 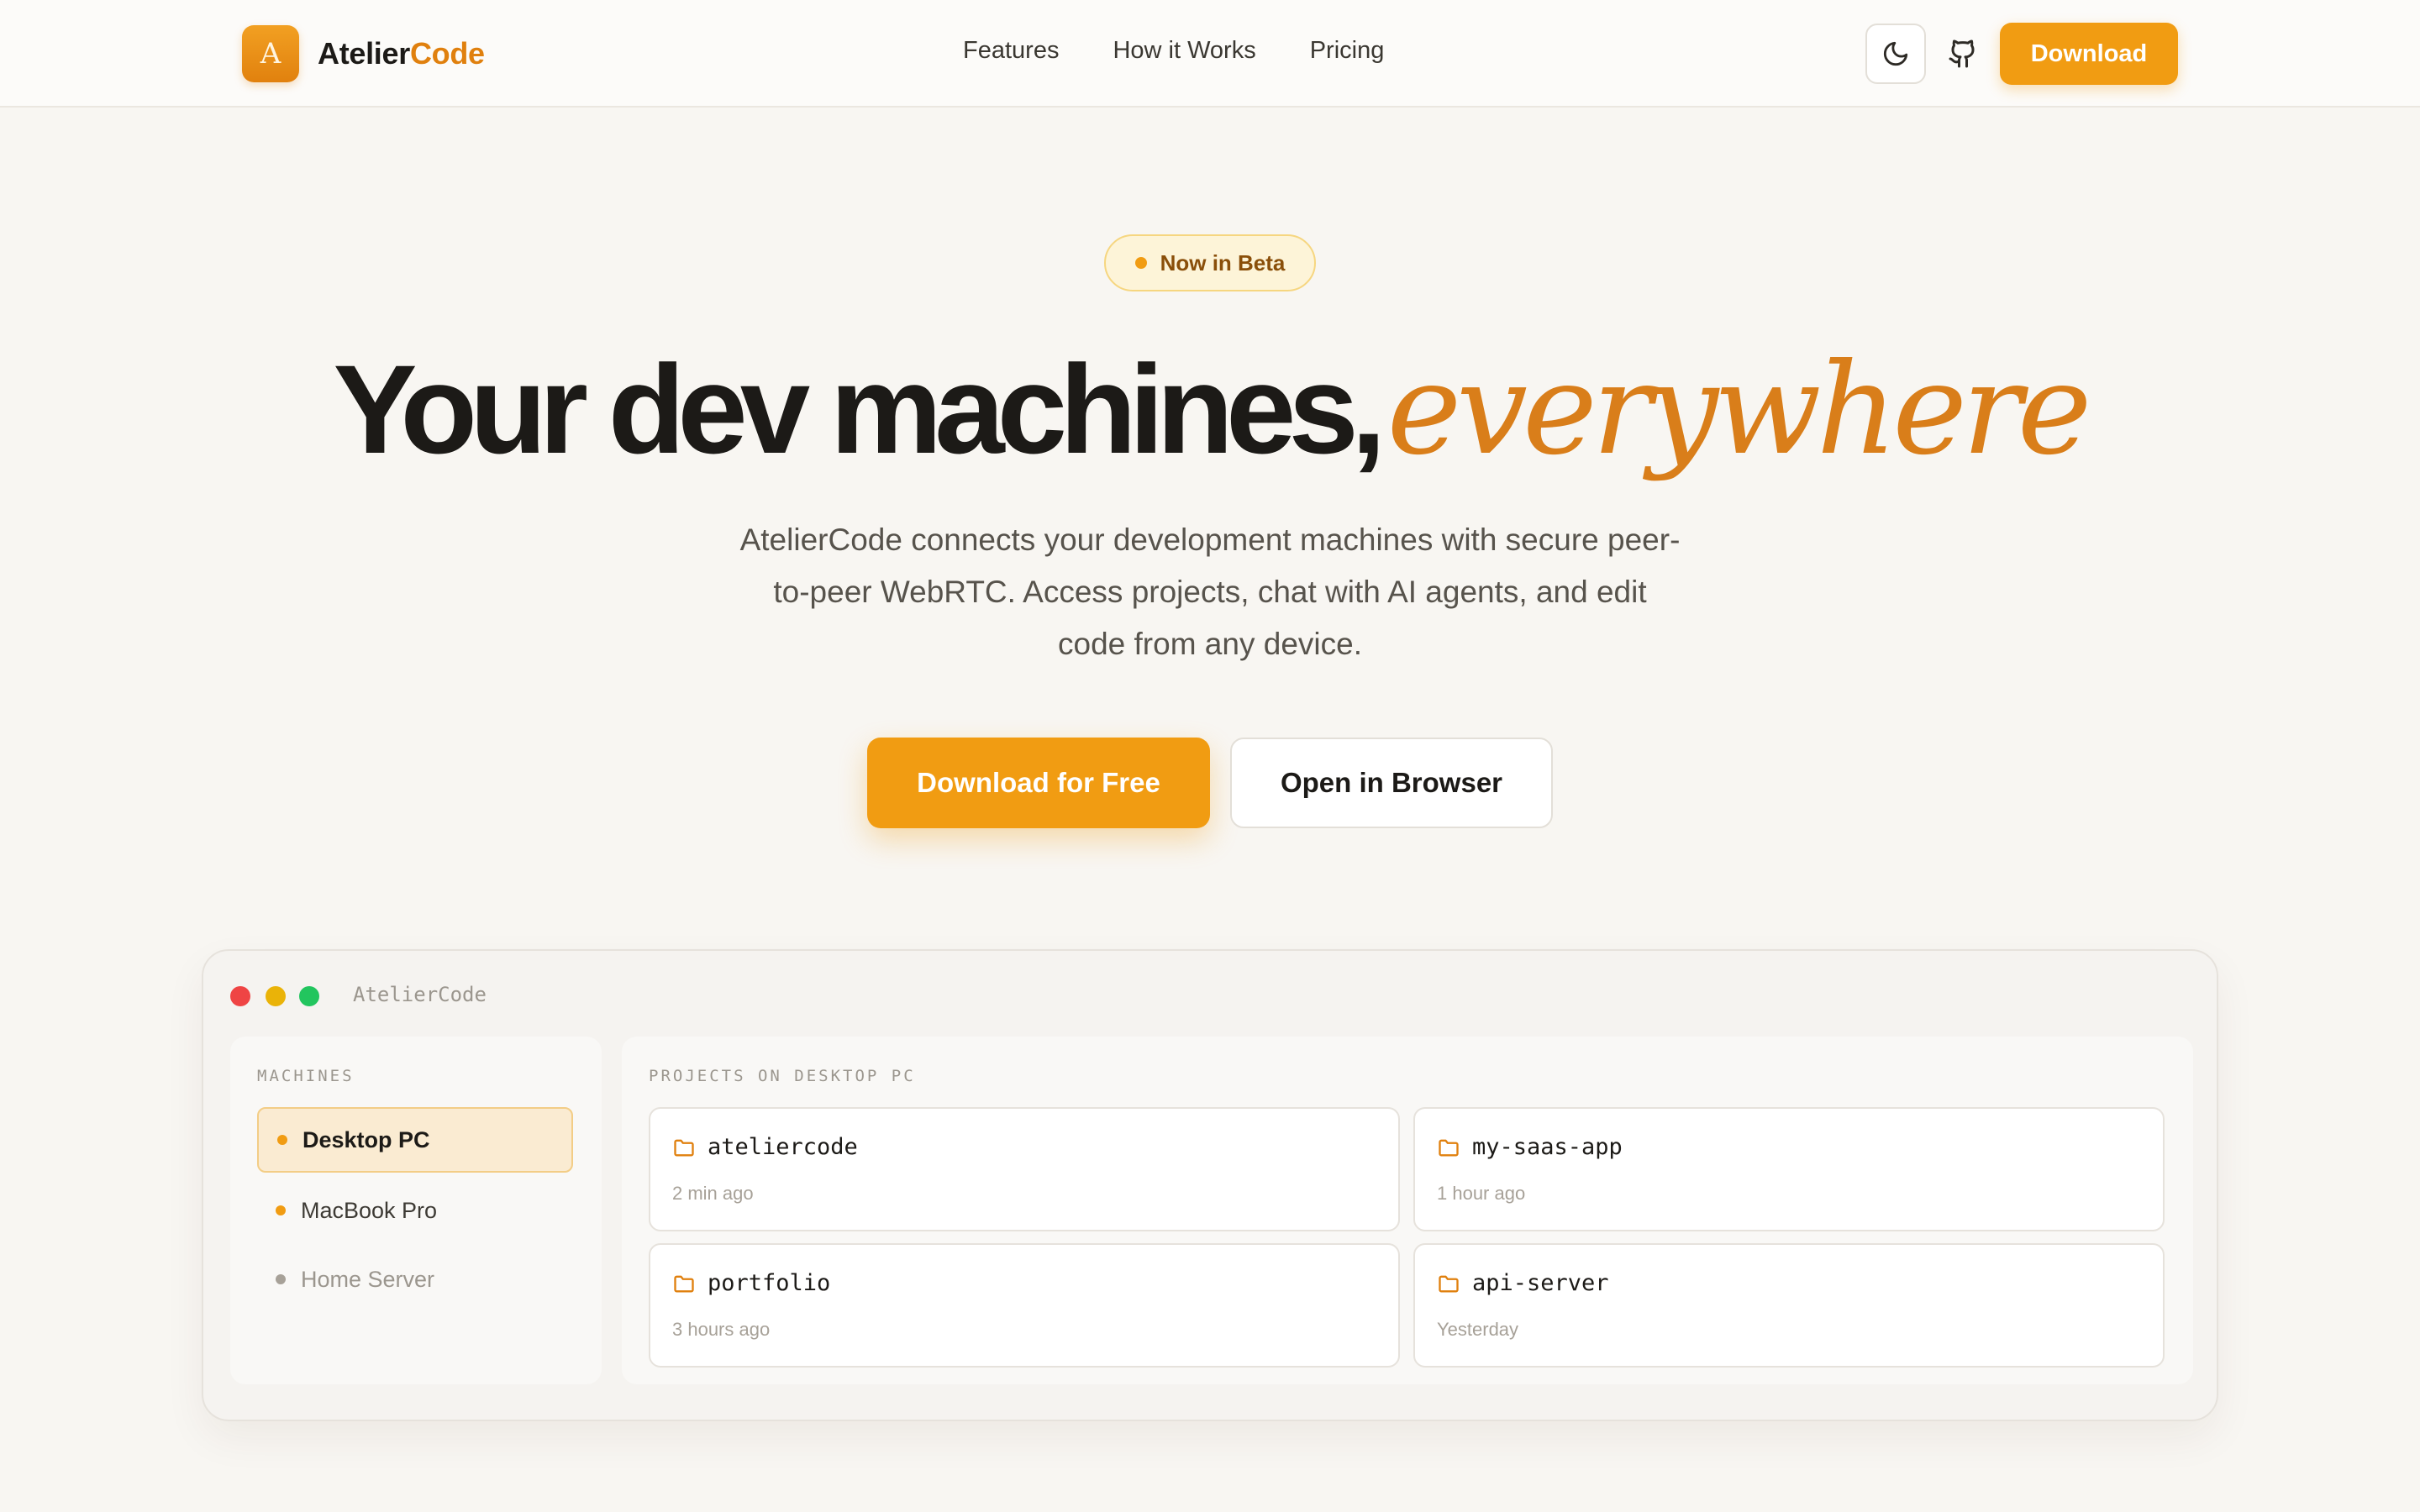 I want to click on nav-link-how-it-works: How it Works, so click(x=1184, y=51).